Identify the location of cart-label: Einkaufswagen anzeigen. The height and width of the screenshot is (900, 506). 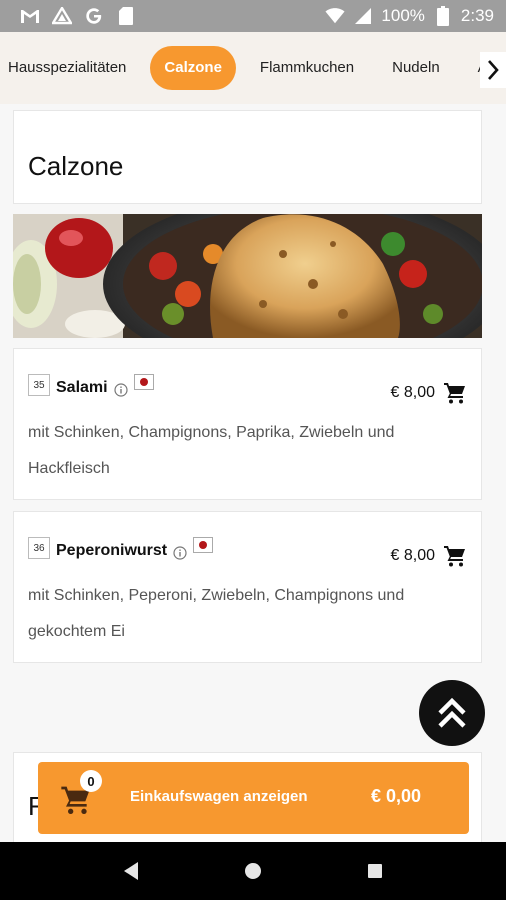
(219, 796).